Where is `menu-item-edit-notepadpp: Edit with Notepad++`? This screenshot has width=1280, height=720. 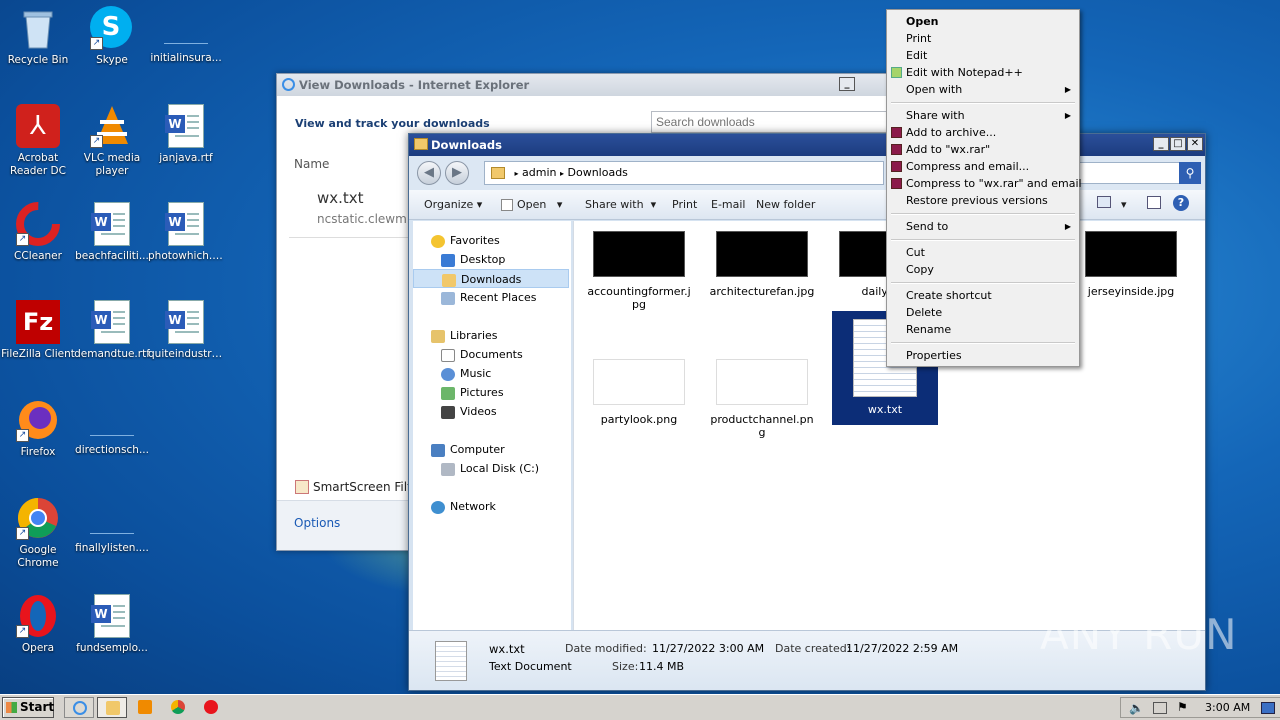
menu-item-edit-notepadpp: Edit with Notepad++ is located at coordinates (983, 72).